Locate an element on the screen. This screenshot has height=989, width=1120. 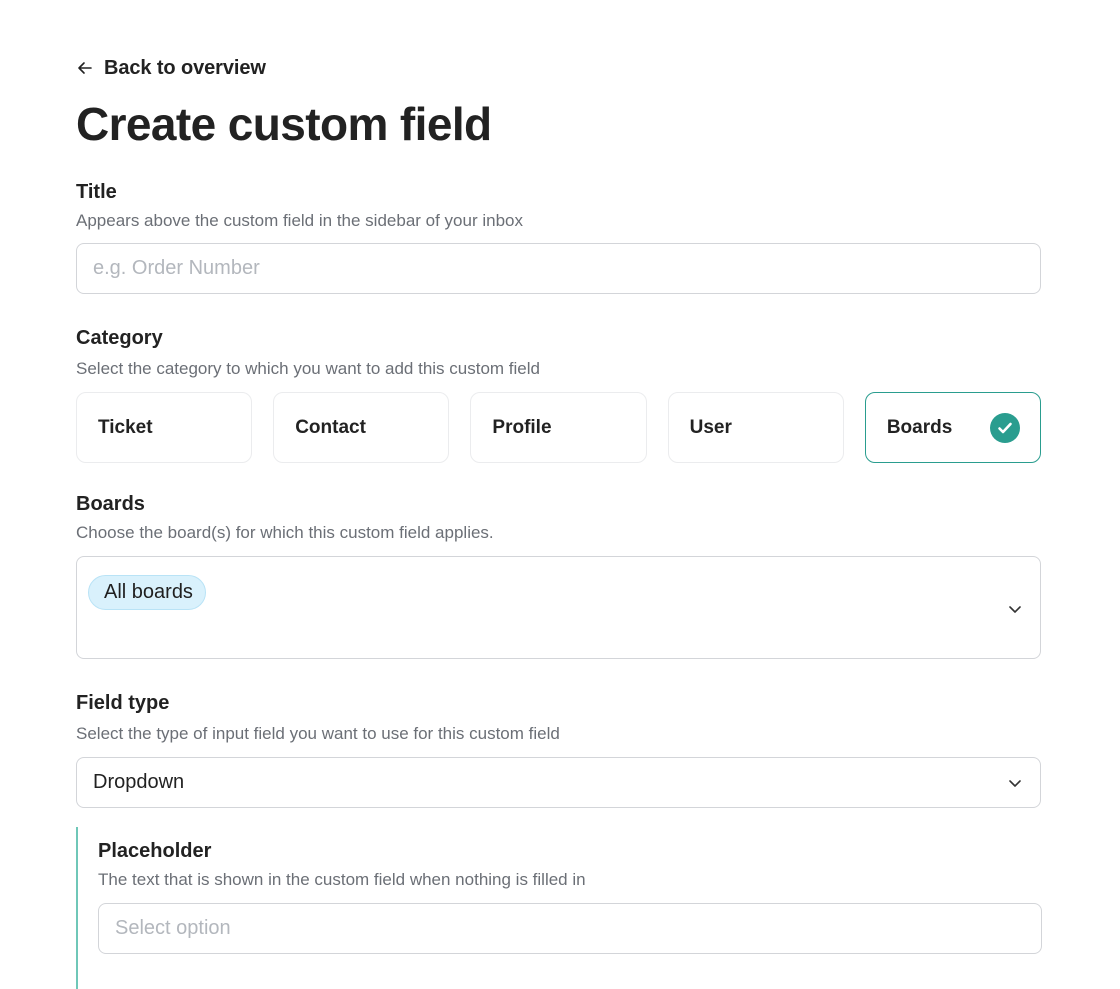
category-option-label: Contact is located at coordinates (330, 427).